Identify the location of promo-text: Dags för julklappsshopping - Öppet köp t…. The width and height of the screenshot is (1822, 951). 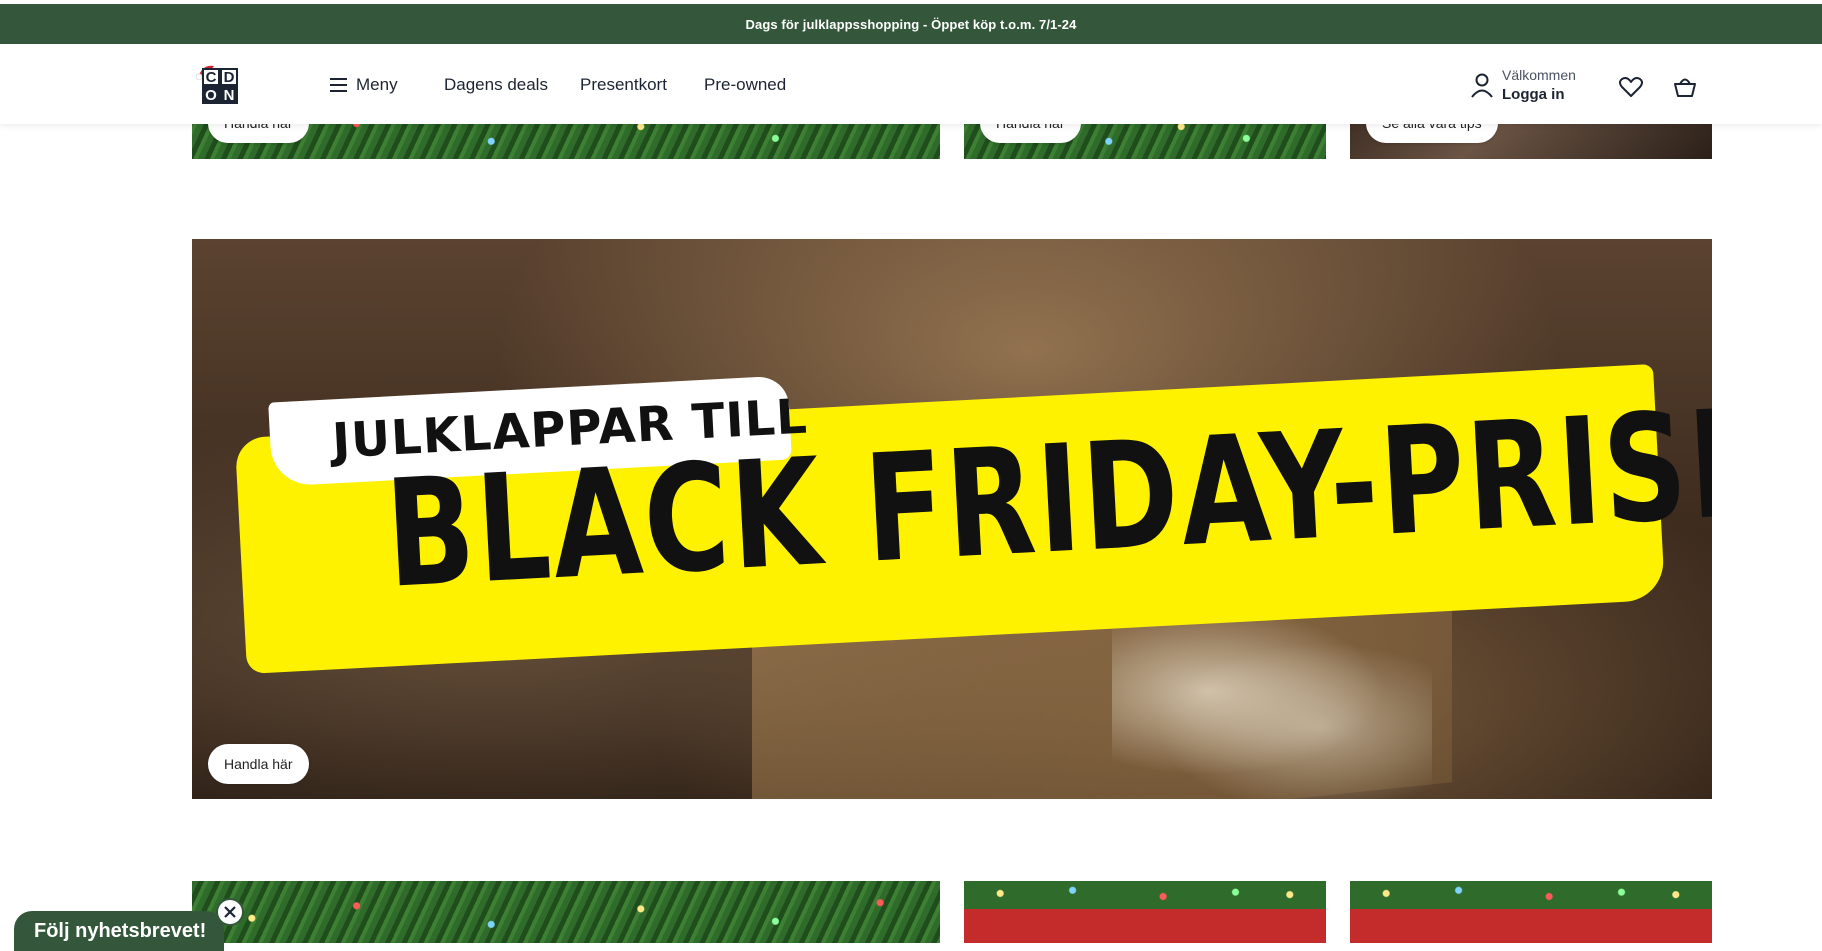
(911, 24).